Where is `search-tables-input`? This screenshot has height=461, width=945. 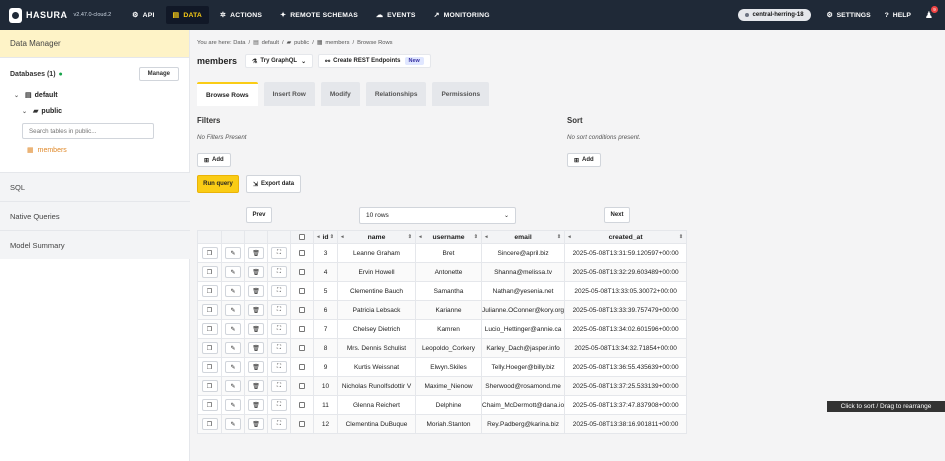
search-tables-input is located at coordinates (88, 131).